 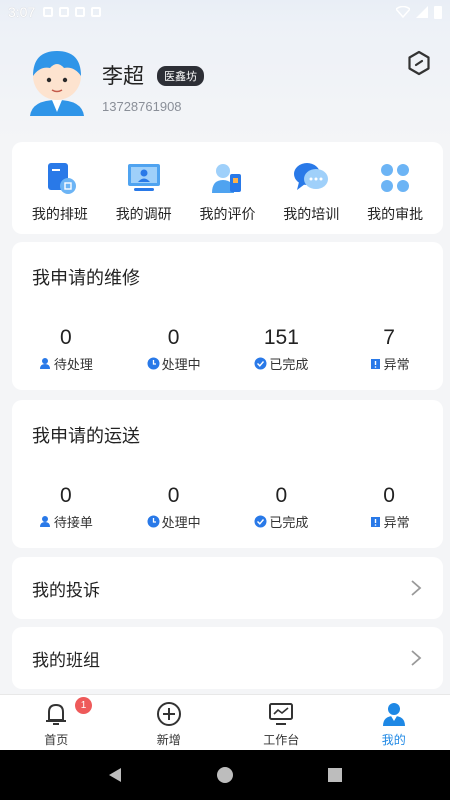 I want to click on stat-pending: 0 待处理, so click(x=66, y=349).